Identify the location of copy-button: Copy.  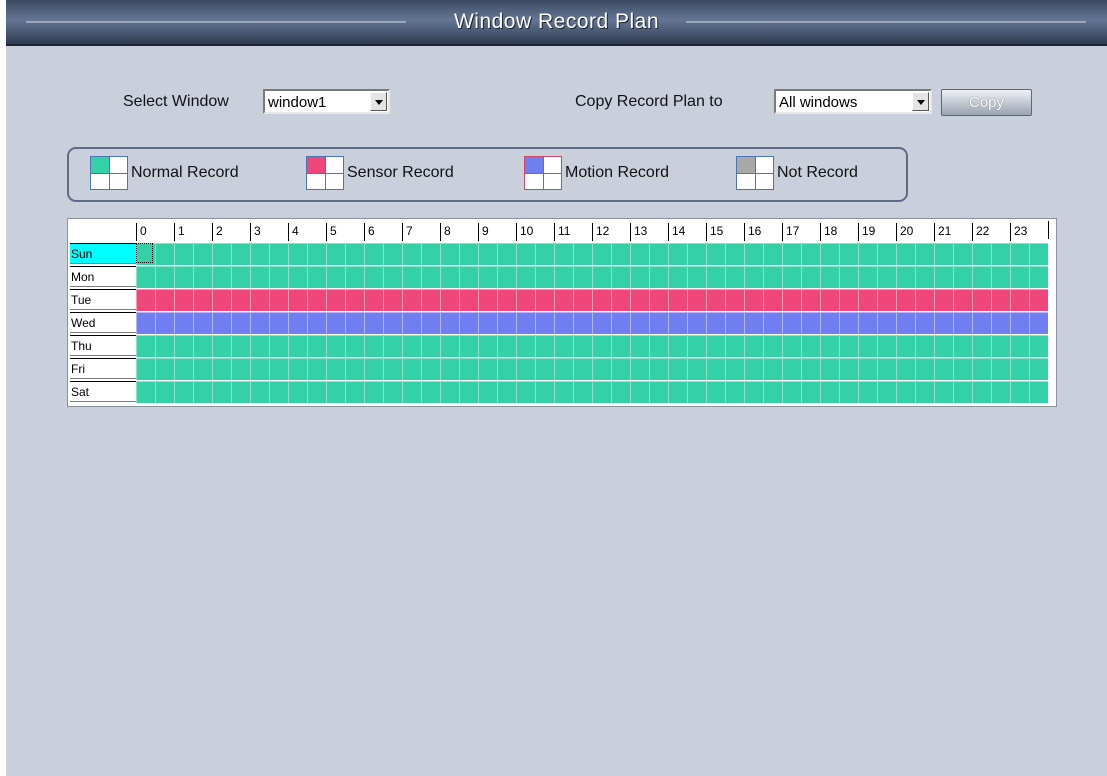
(986, 102).